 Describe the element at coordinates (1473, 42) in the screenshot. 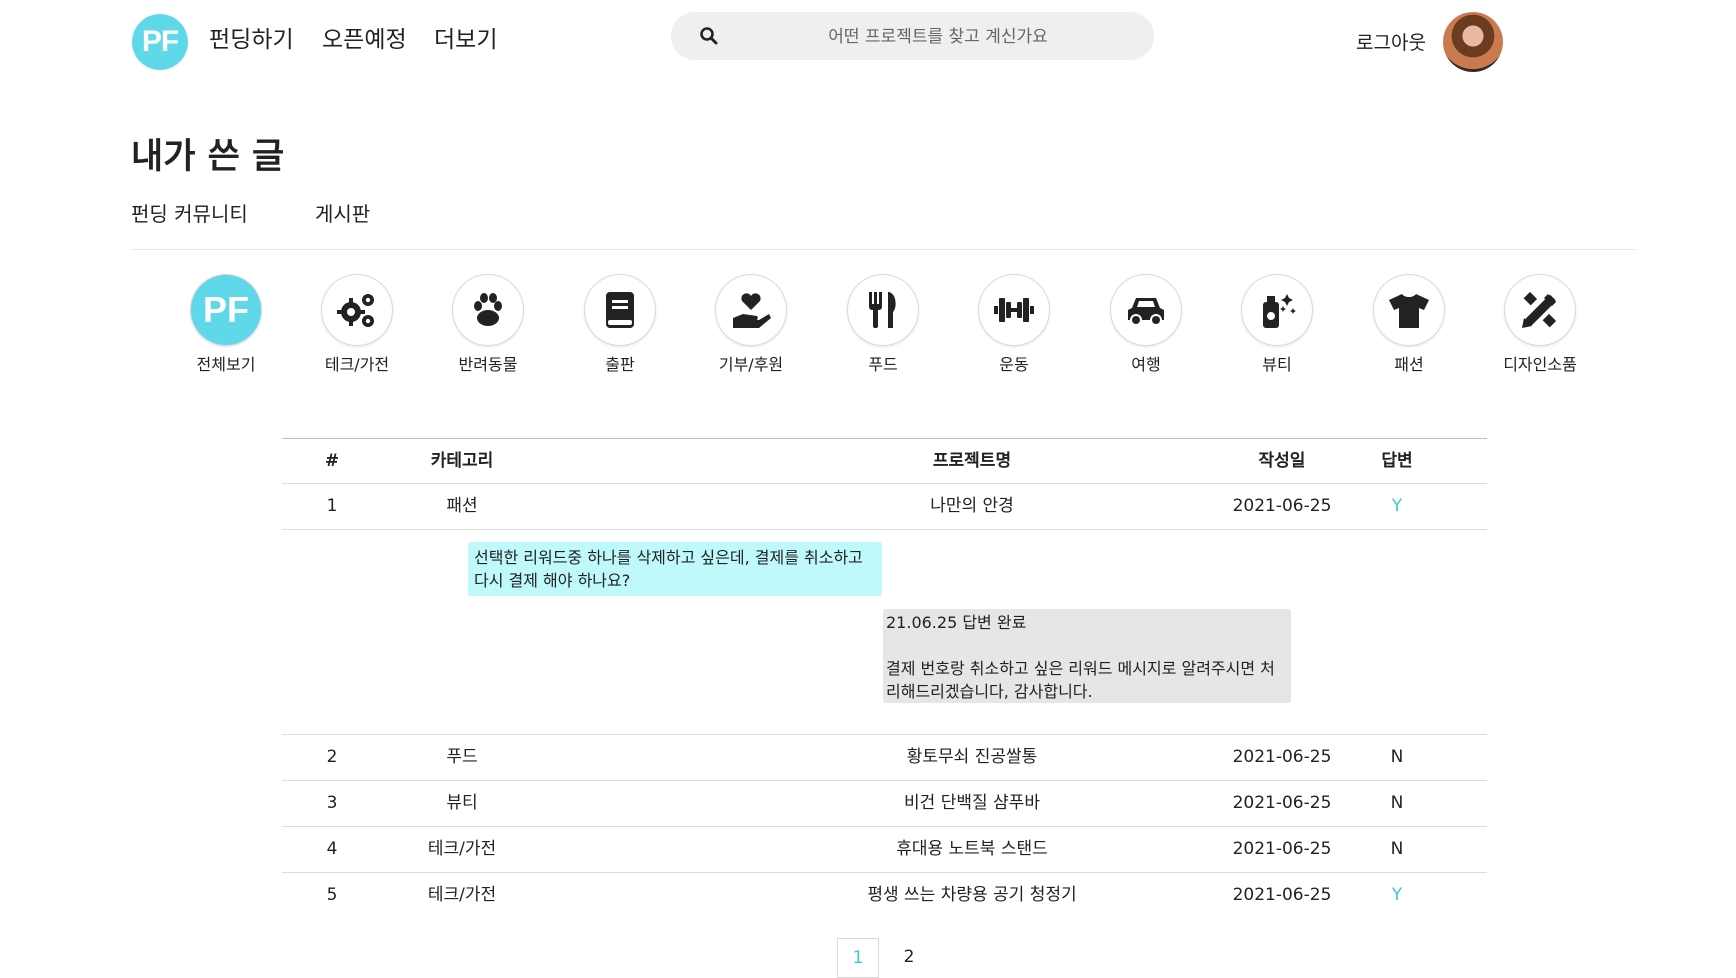

I see `avatar` at that location.